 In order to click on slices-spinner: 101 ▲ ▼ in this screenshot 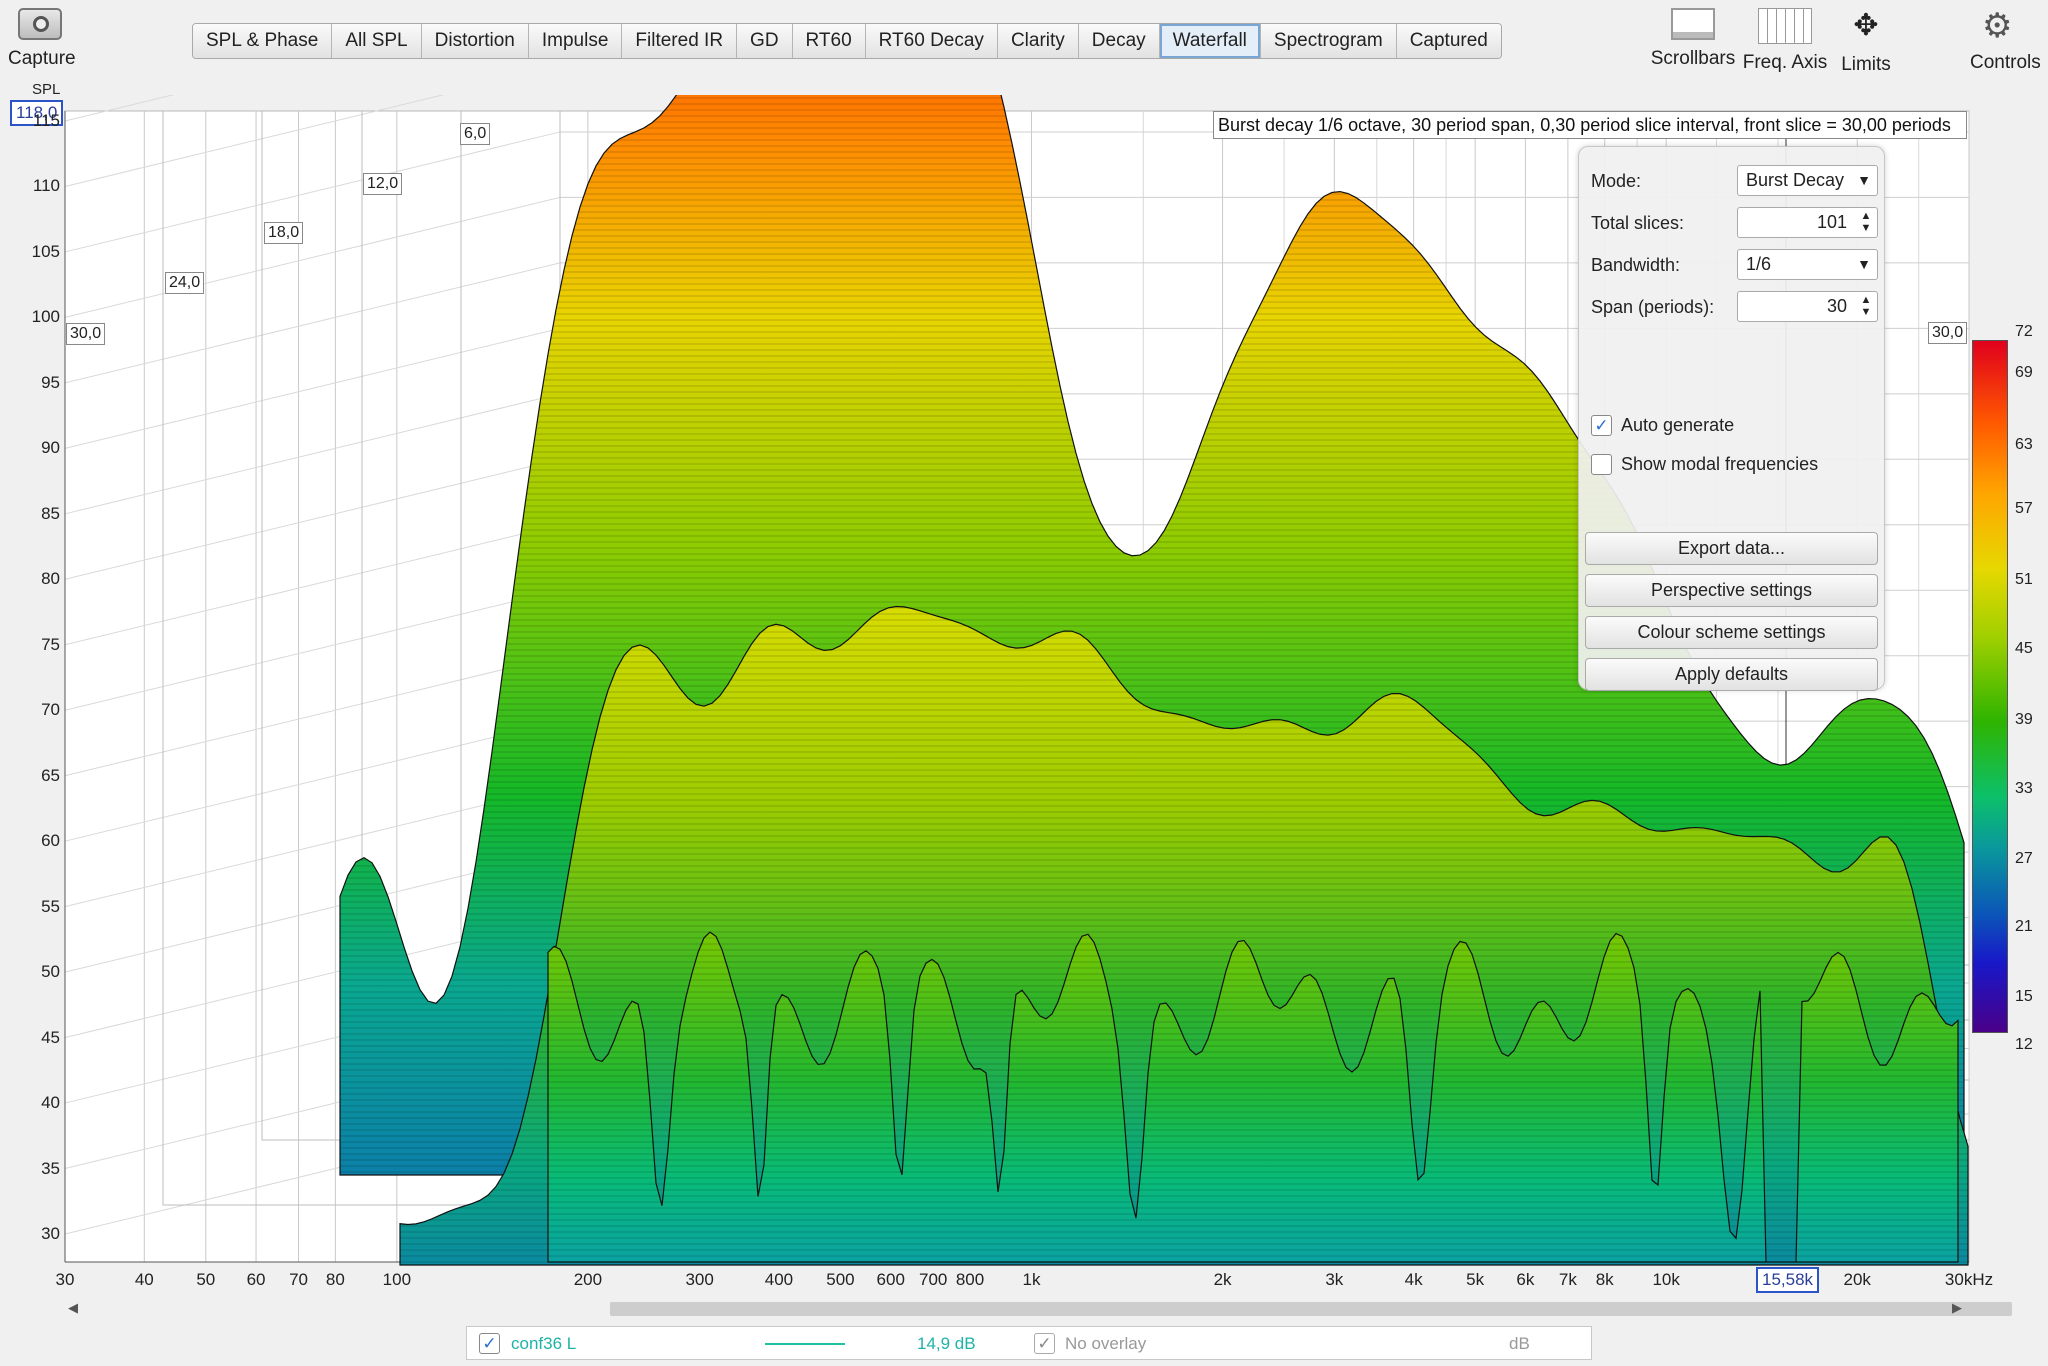, I will do `click(1807, 222)`.